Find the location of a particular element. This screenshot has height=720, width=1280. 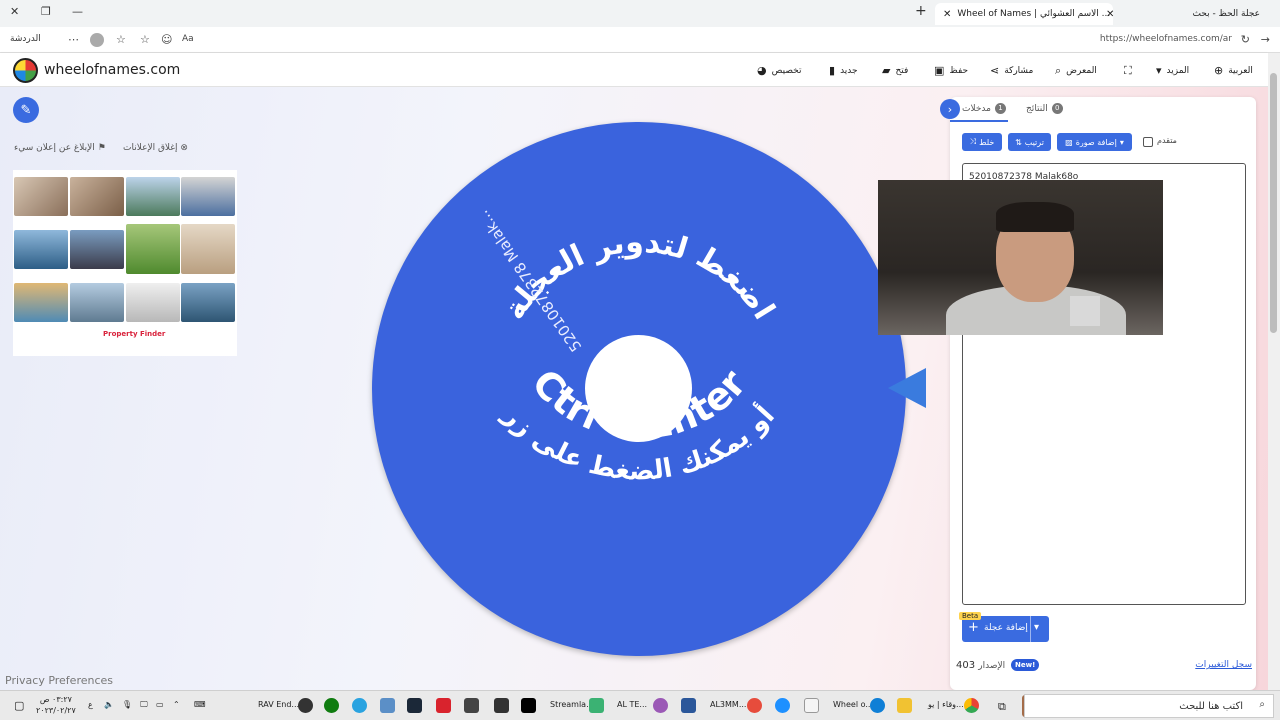

language-indicator: ع is located at coordinates (90, 704).